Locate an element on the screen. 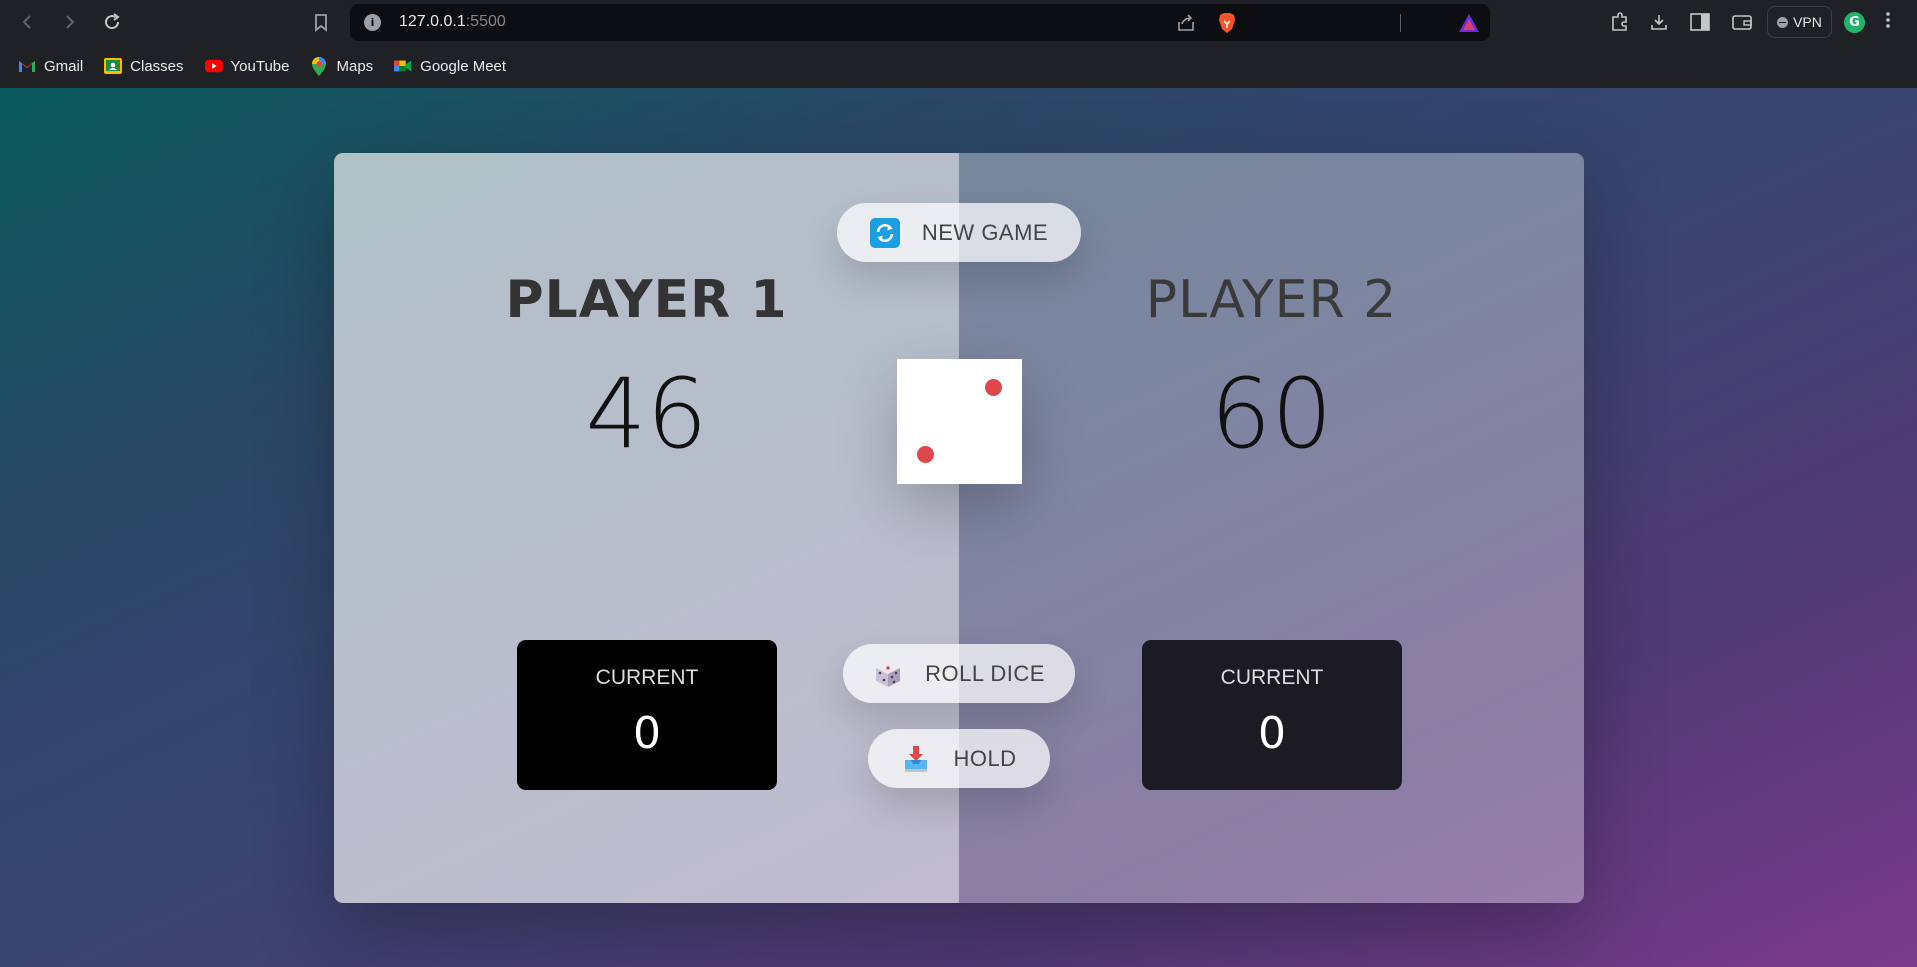 The width and height of the screenshot is (1917, 967). player-1-current-box: CURRENT 0 is located at coordinates (647, 715).